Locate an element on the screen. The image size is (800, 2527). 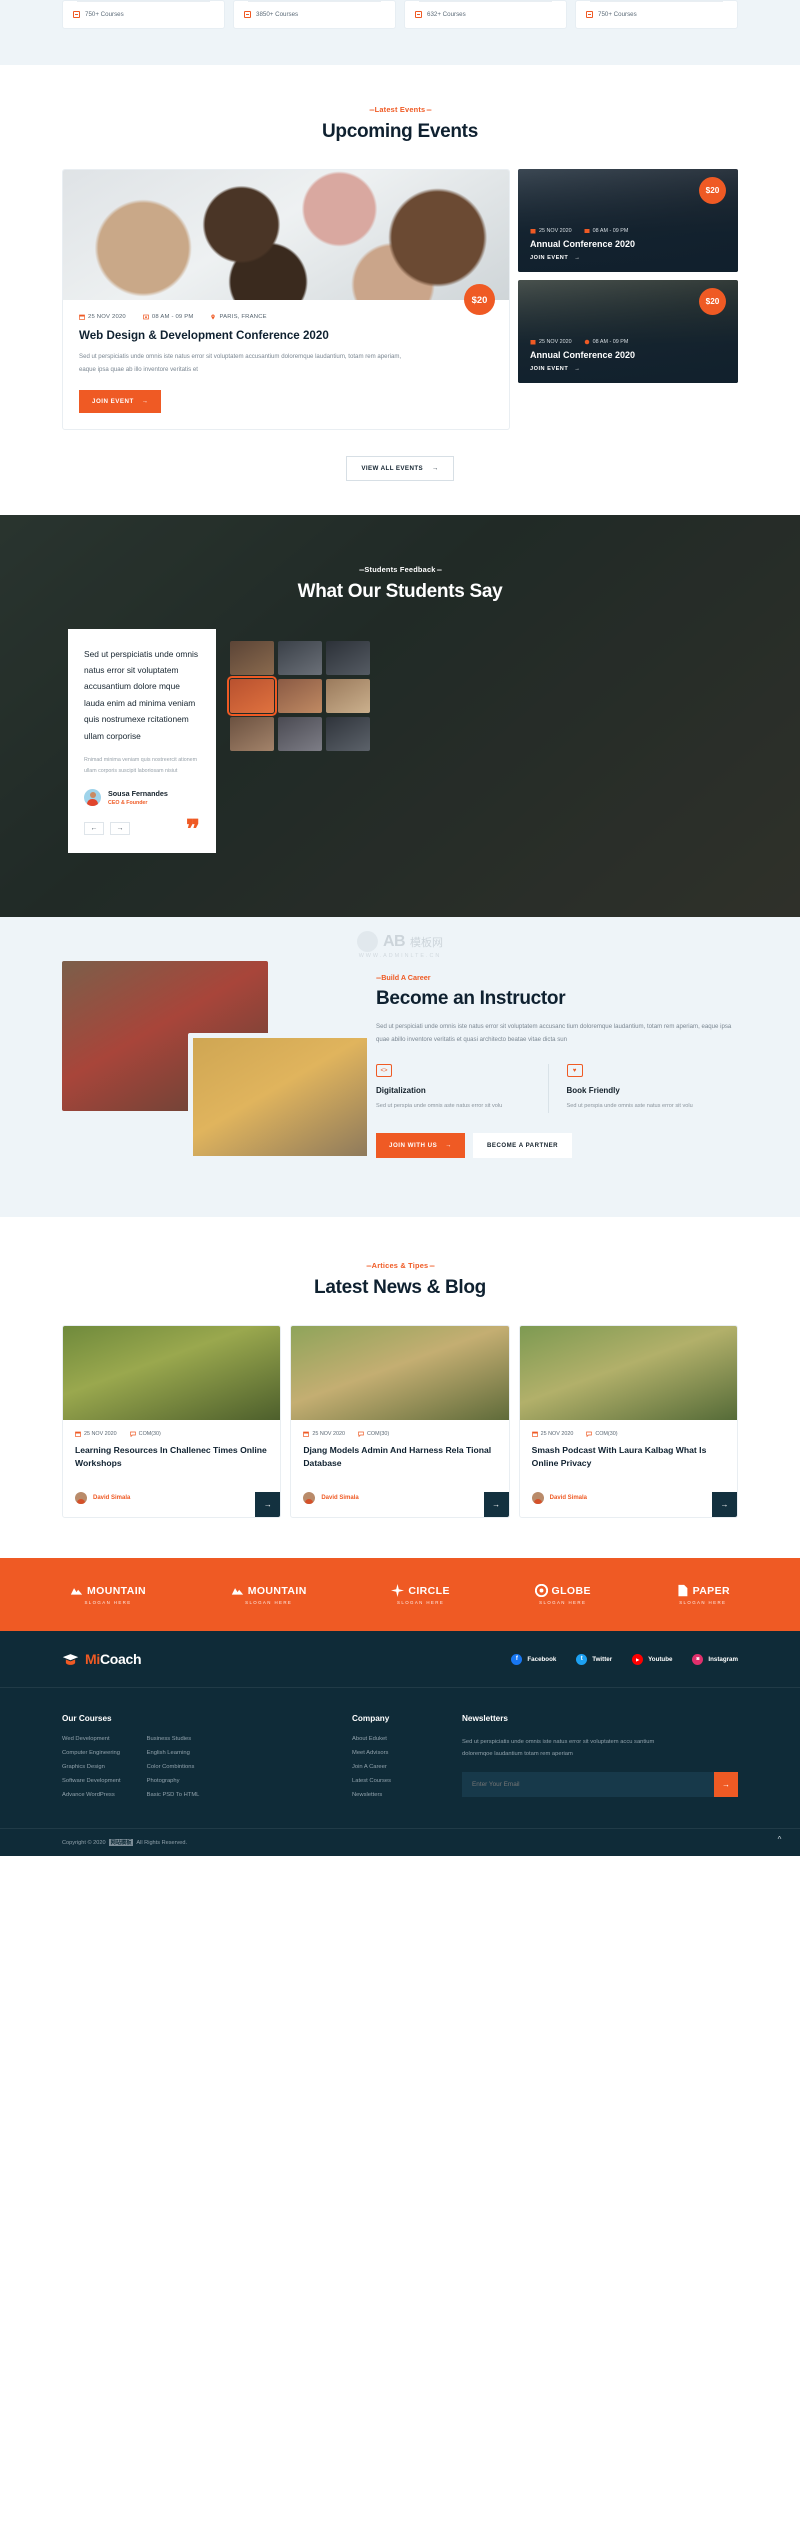
social-link-instagram: ◙ Instagram is located at coordinates (715, 1659).